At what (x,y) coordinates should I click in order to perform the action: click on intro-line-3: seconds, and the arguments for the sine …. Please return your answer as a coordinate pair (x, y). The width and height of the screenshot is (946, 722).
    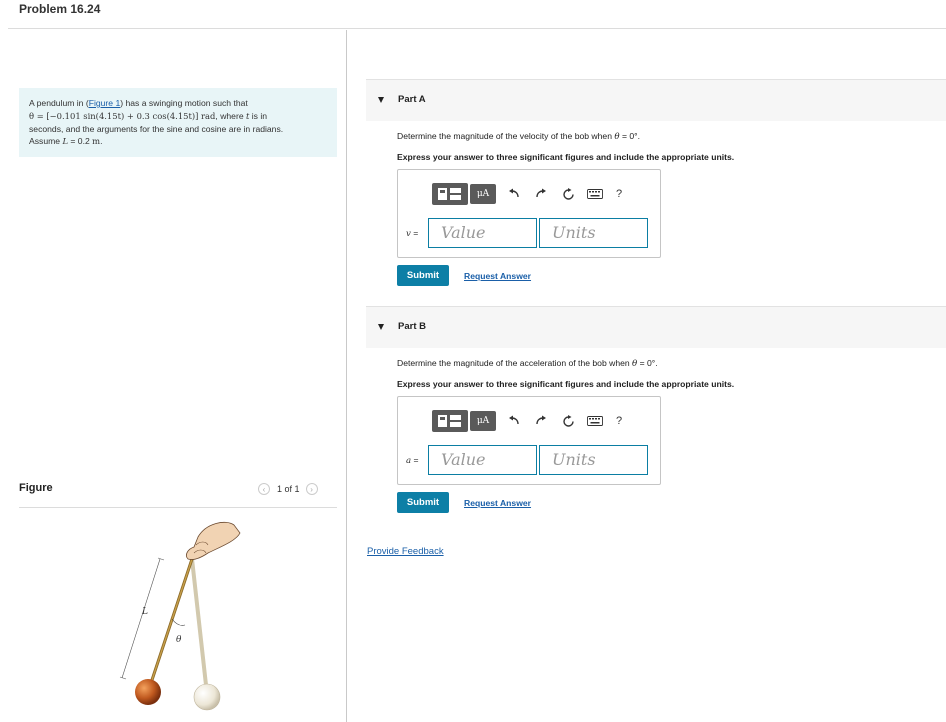
    Looking at the image, I should click on (156, 128).